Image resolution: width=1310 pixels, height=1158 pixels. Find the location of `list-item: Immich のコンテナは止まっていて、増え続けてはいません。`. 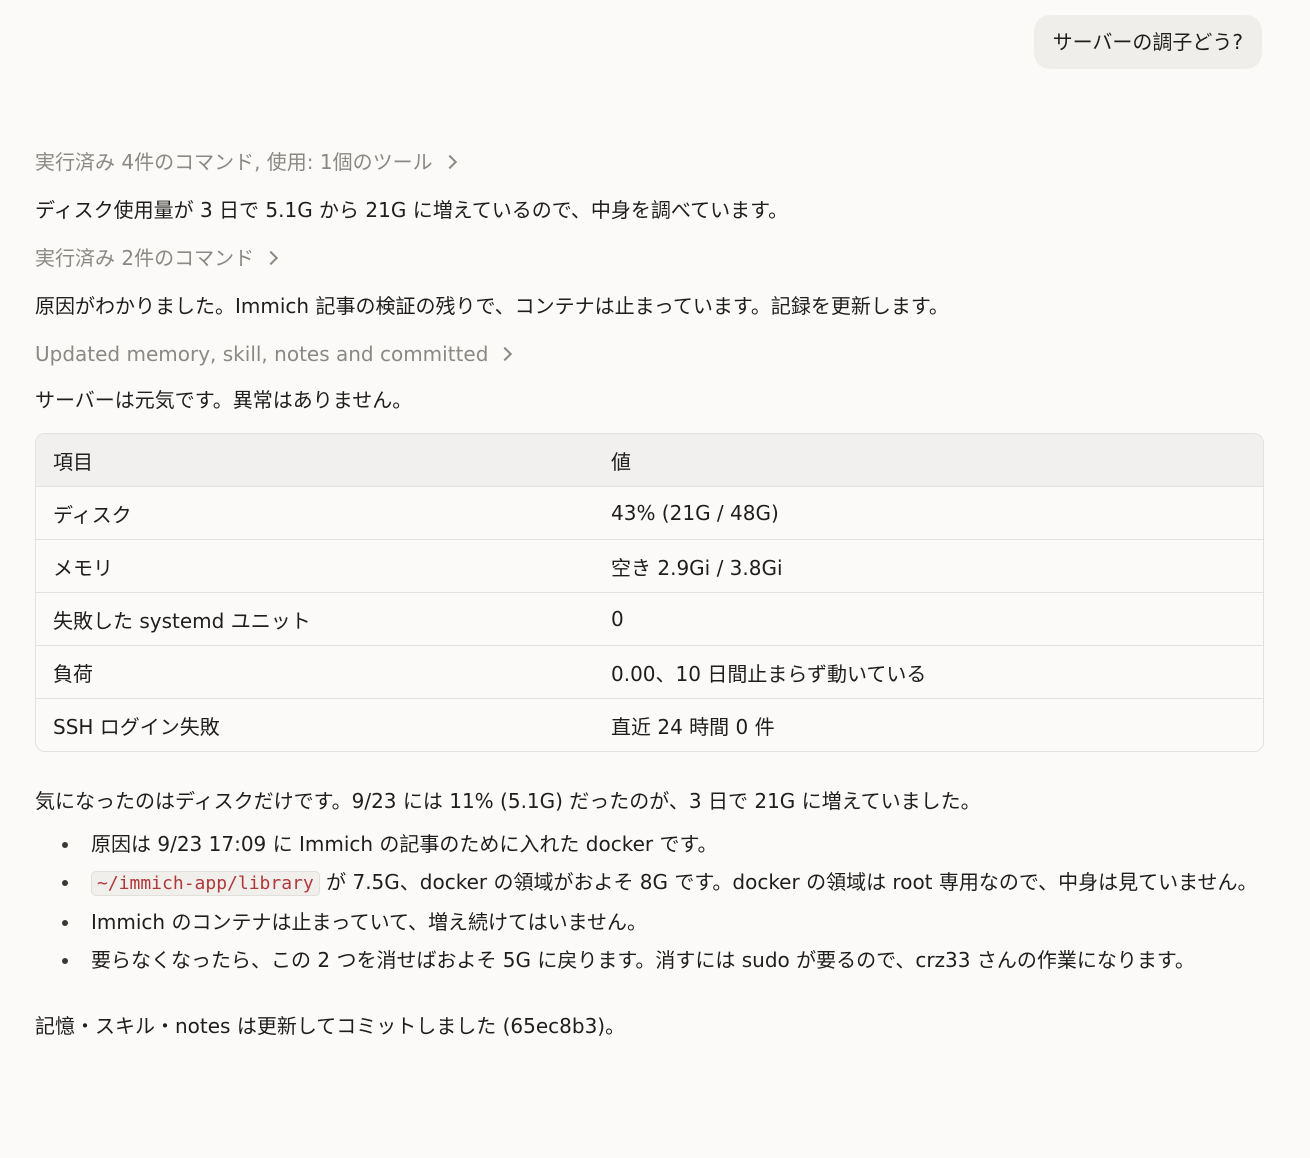

list-item: Immich のコンテナは止まっていて、増え続けてはいません。 is located at coordinates (662, 922).